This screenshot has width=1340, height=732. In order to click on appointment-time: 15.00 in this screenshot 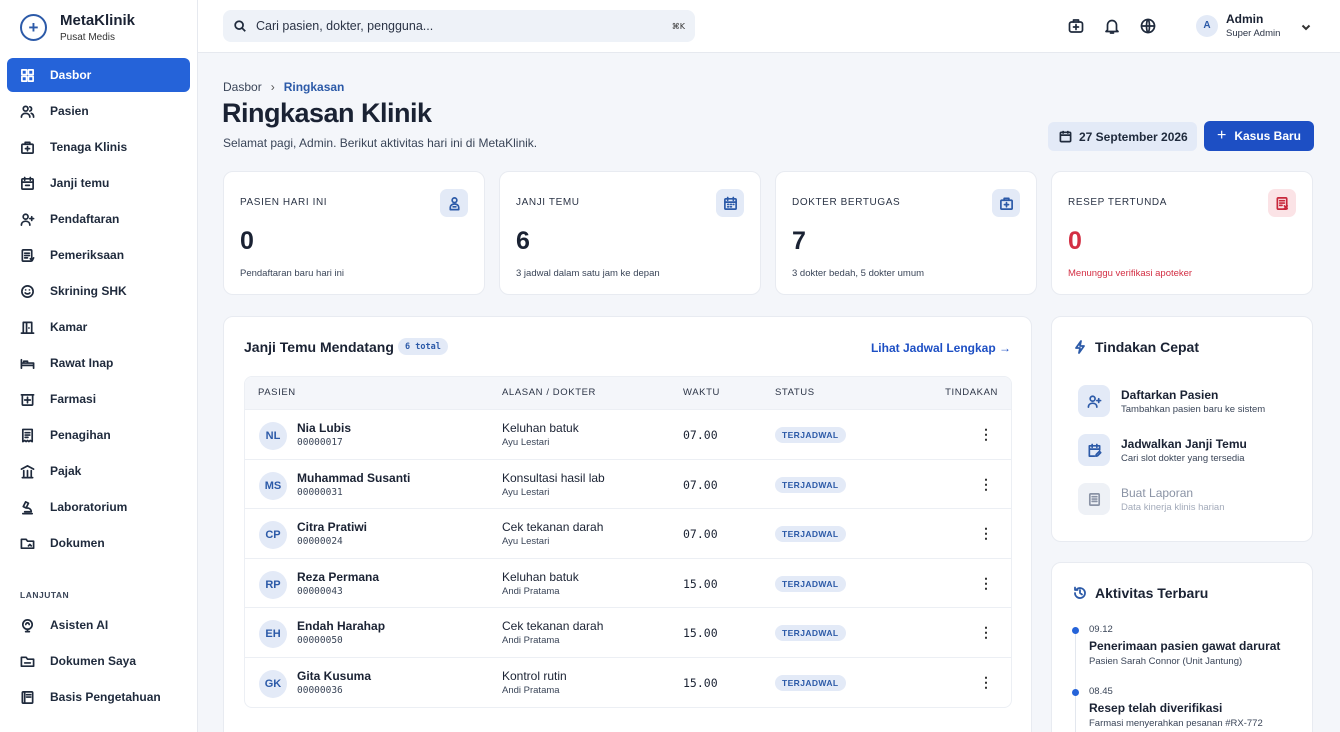, I will do `click(700, 682)`.